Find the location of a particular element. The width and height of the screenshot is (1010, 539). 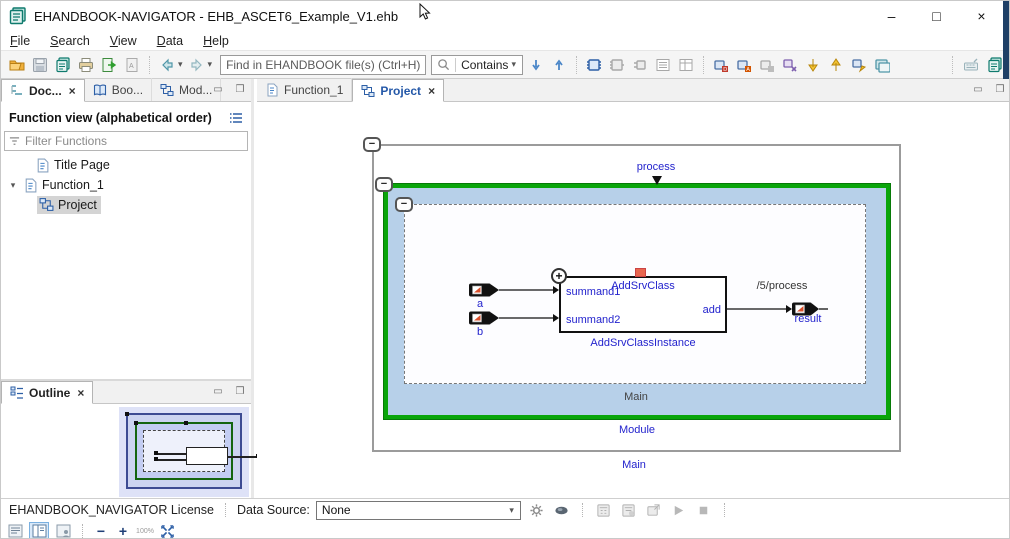

calibration-disabled-icon is located at coordinates (603, 510).